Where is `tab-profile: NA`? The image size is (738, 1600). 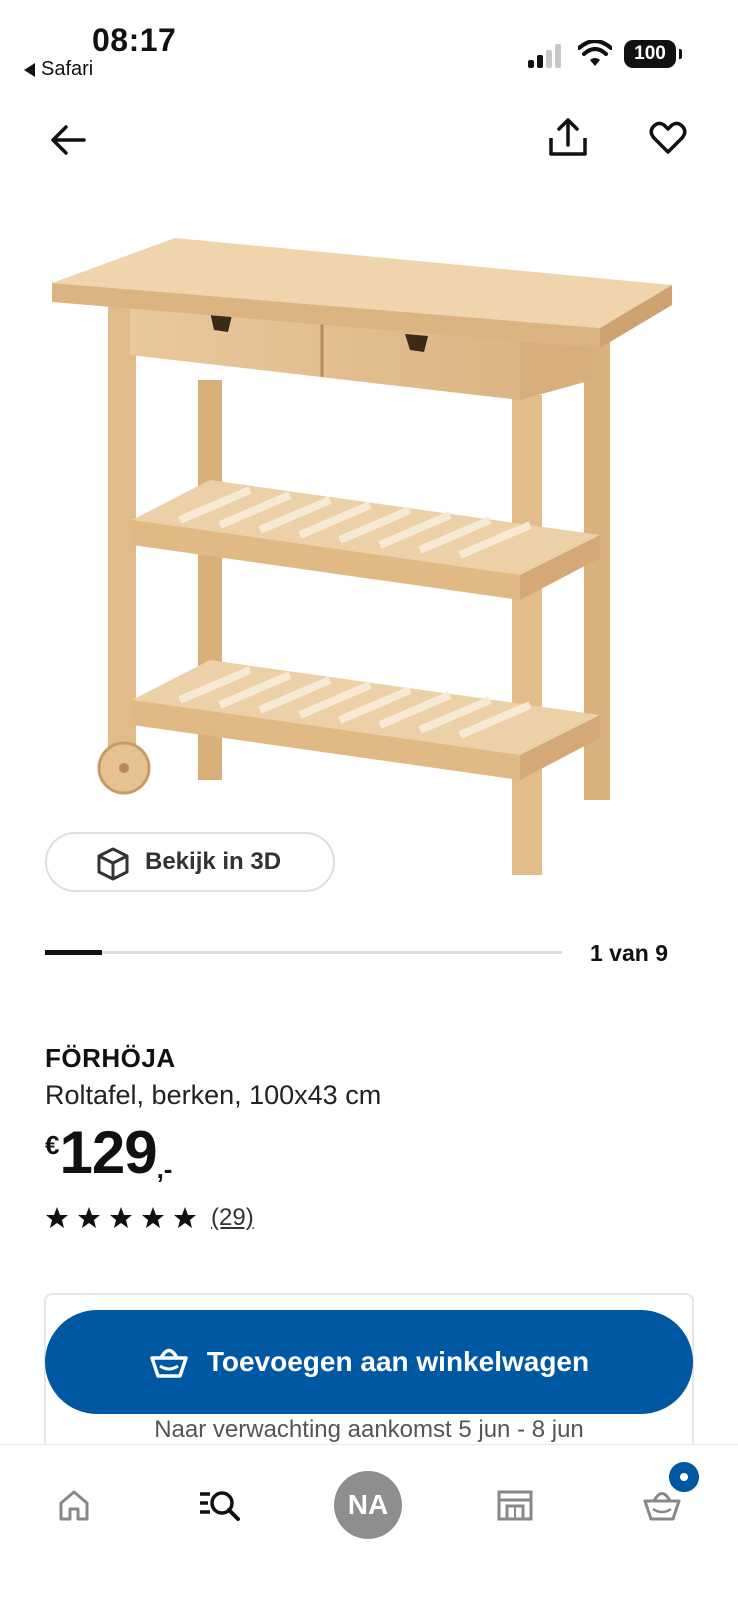 tab-profile: NA is located at coordinates (368, 1505).